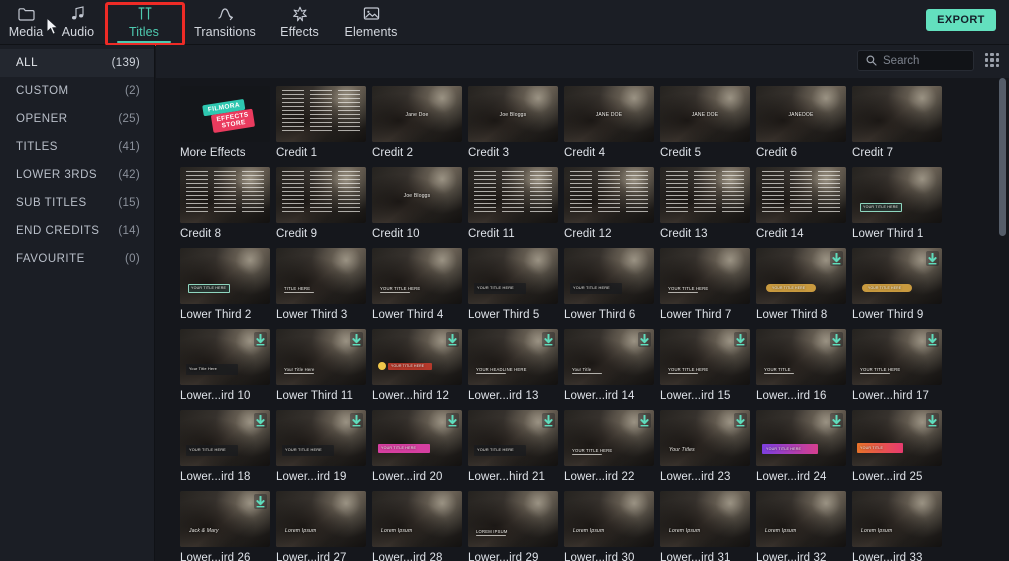  What do you see at coordinates (992, 60) in the screenshot?
I see `grid-view-icon` at bounding box center [992, 60].